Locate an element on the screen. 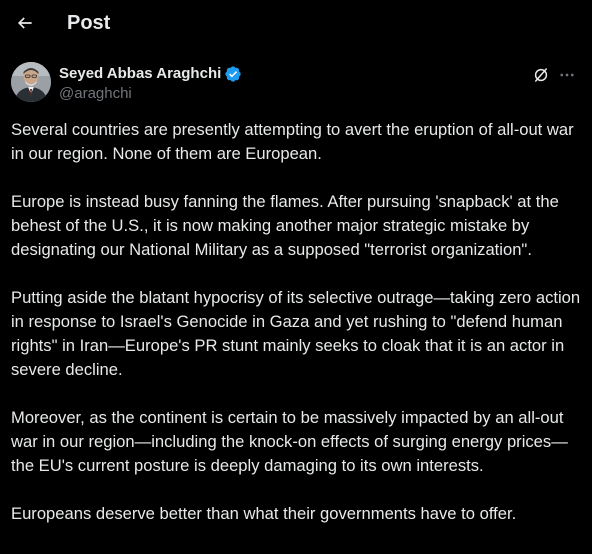 The image size is (592, 554). author-handle: @araghchi is located at coordinates (95, 94).